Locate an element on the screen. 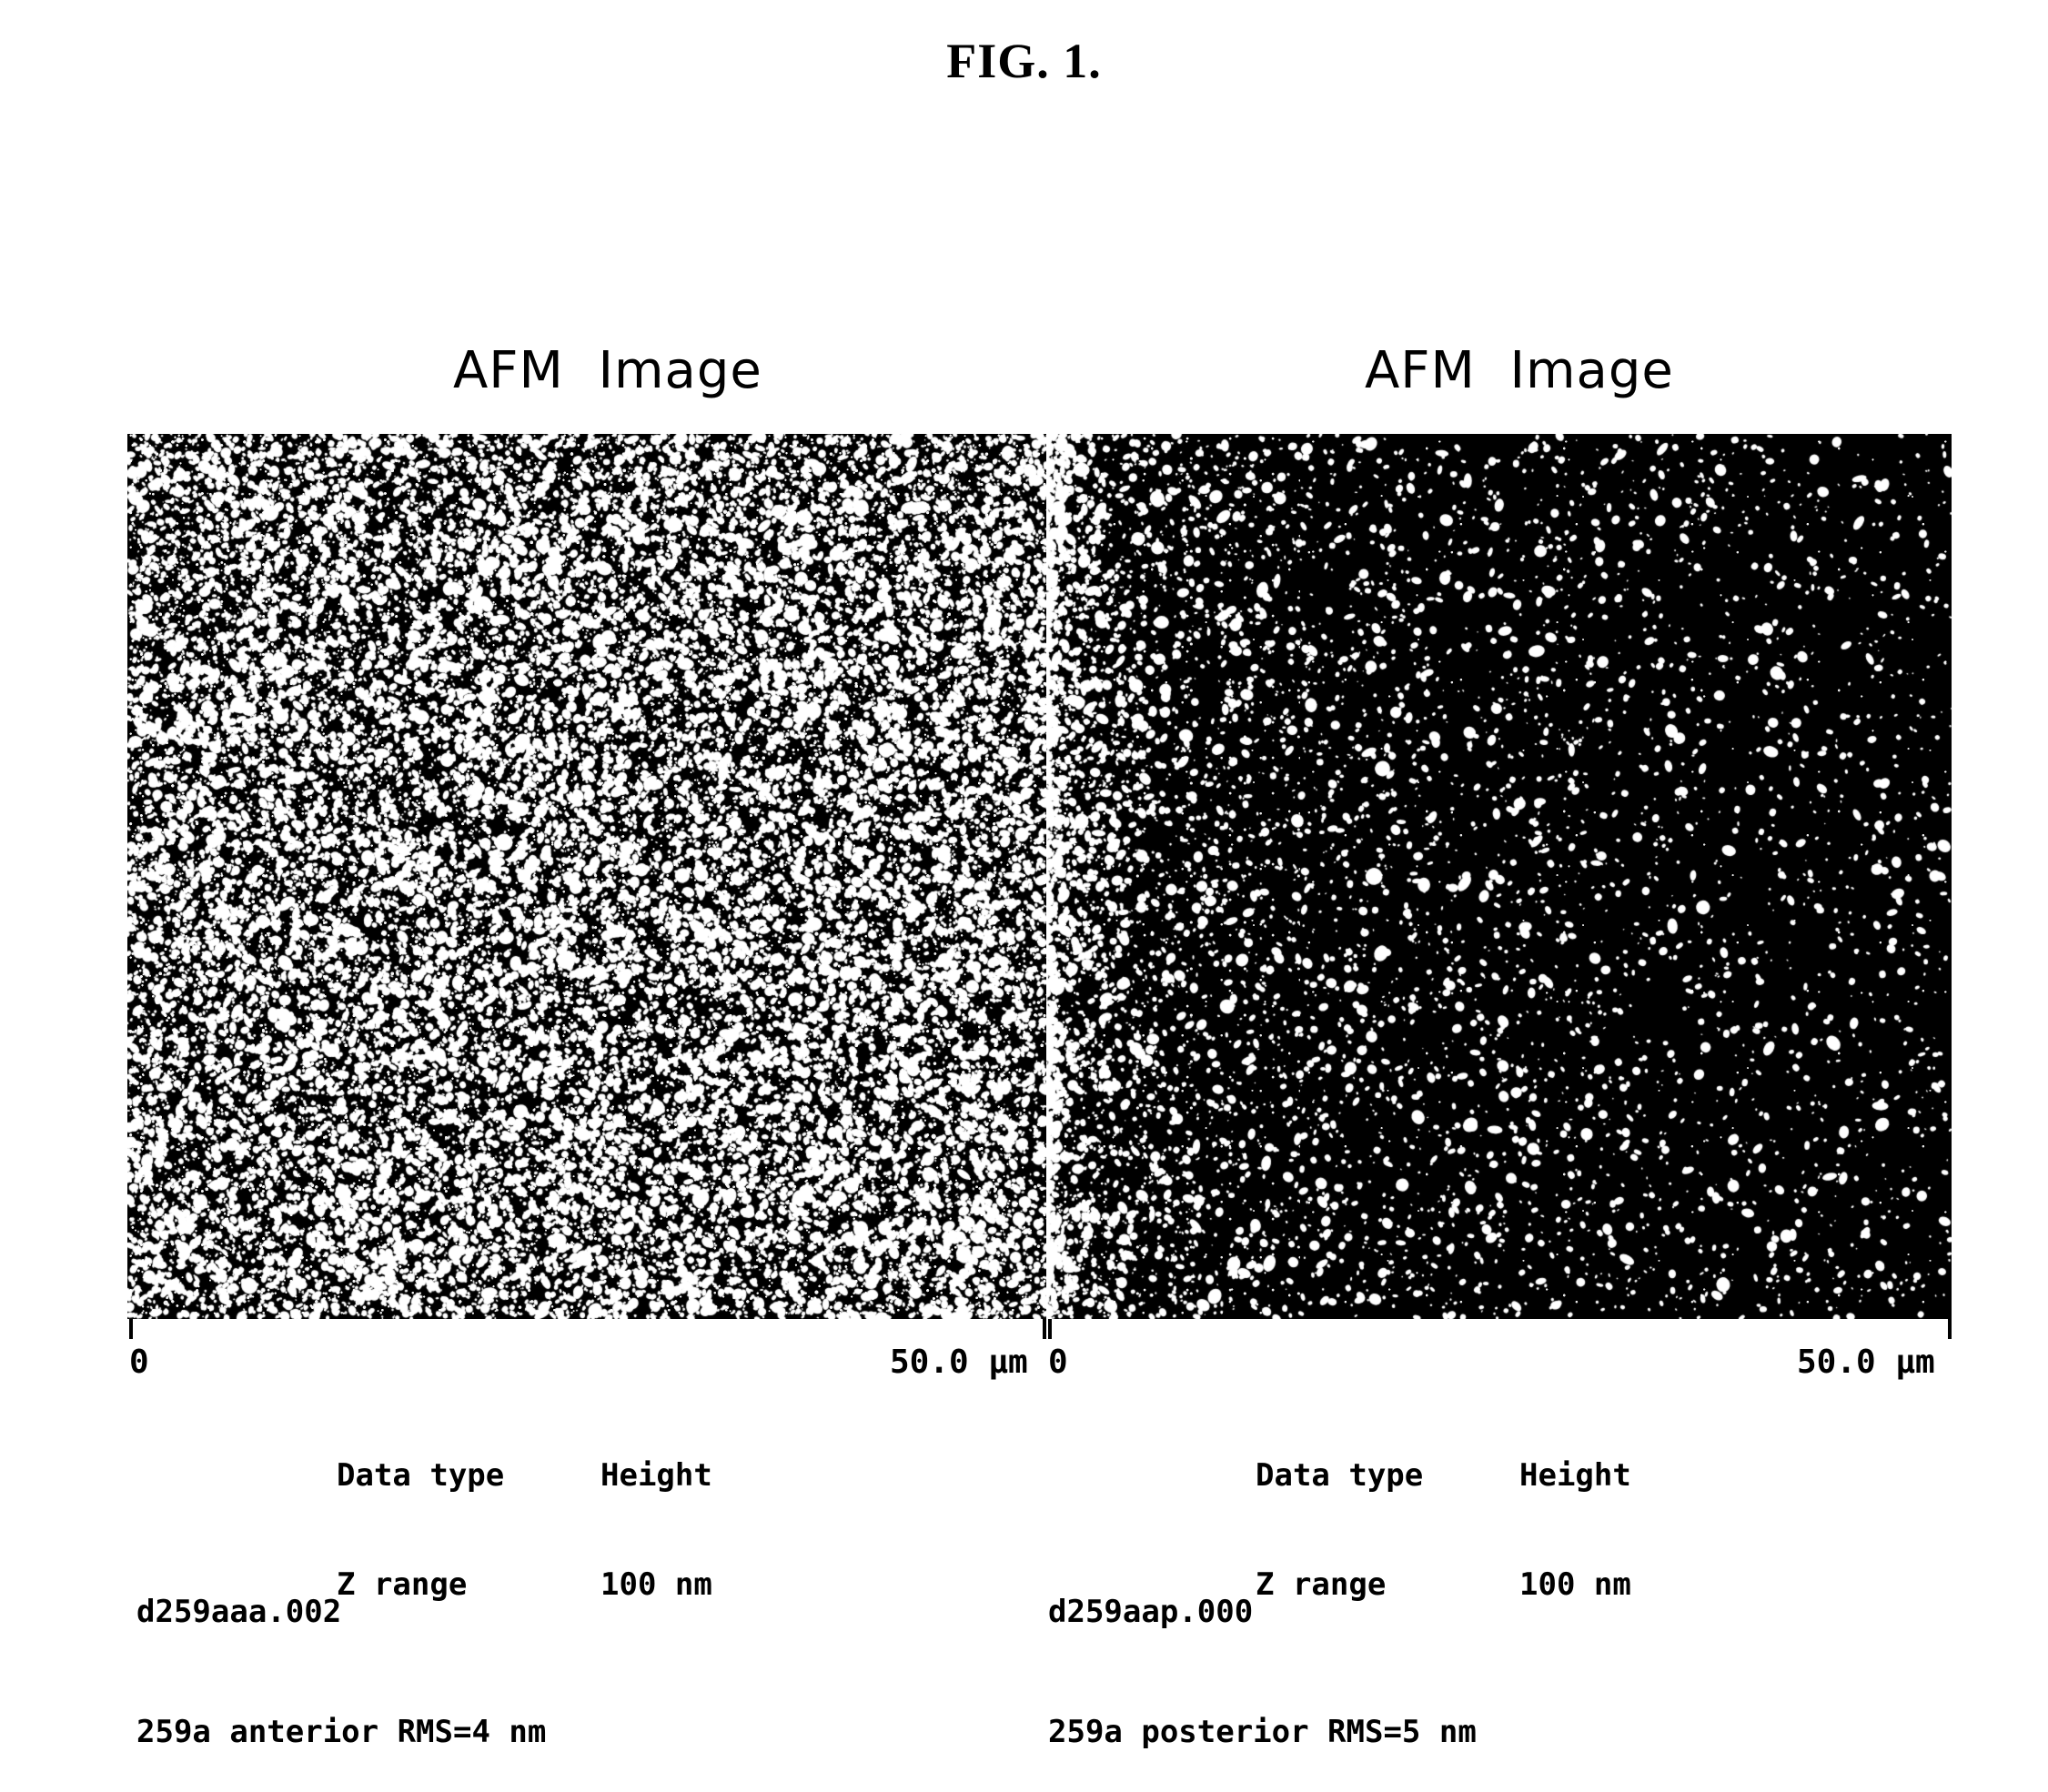 The image size is (2048, 1792). caption-filename-right: d259aap.000 is located at coordinates (1151, 1612).